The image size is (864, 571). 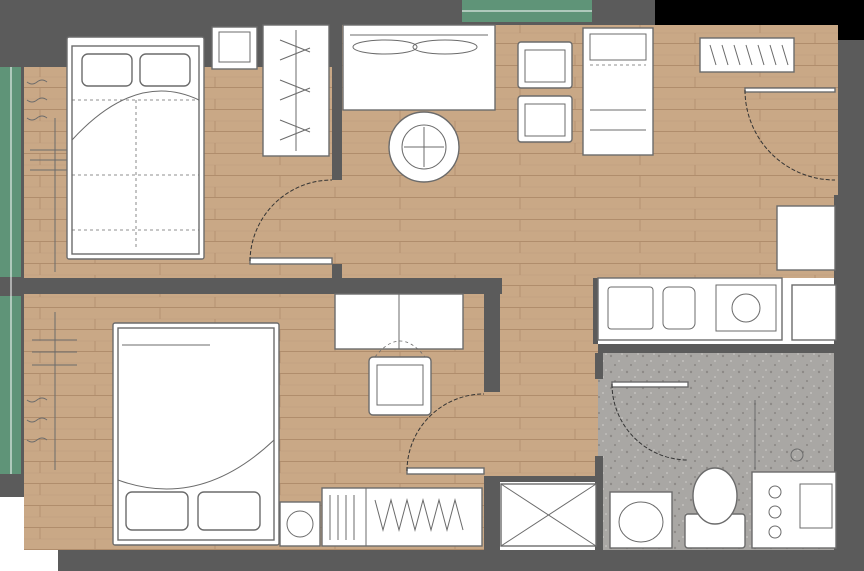 I want to click on wall-store-top, so click(x=541, y=479).